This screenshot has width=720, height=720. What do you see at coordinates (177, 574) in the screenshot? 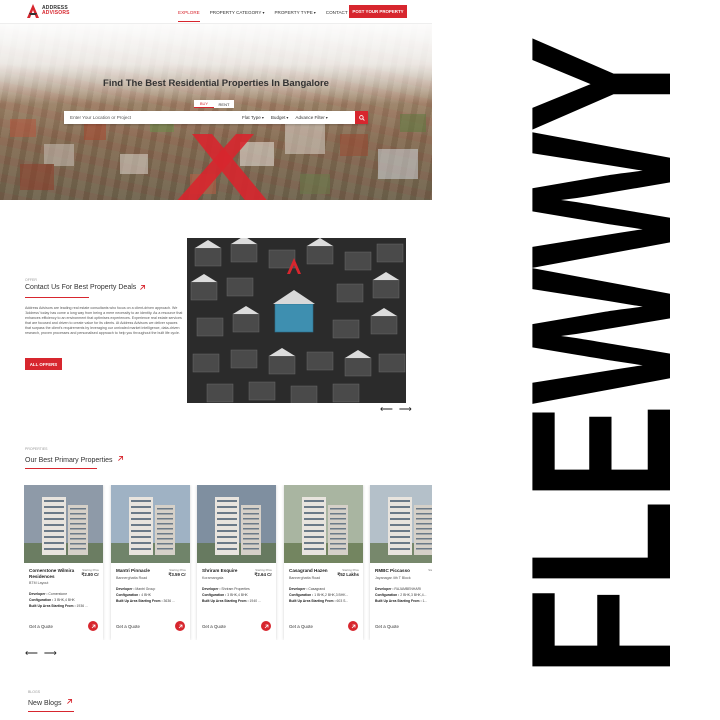
I see `property-price: ₹3.59 Cr` at bounding box center [177, 574].